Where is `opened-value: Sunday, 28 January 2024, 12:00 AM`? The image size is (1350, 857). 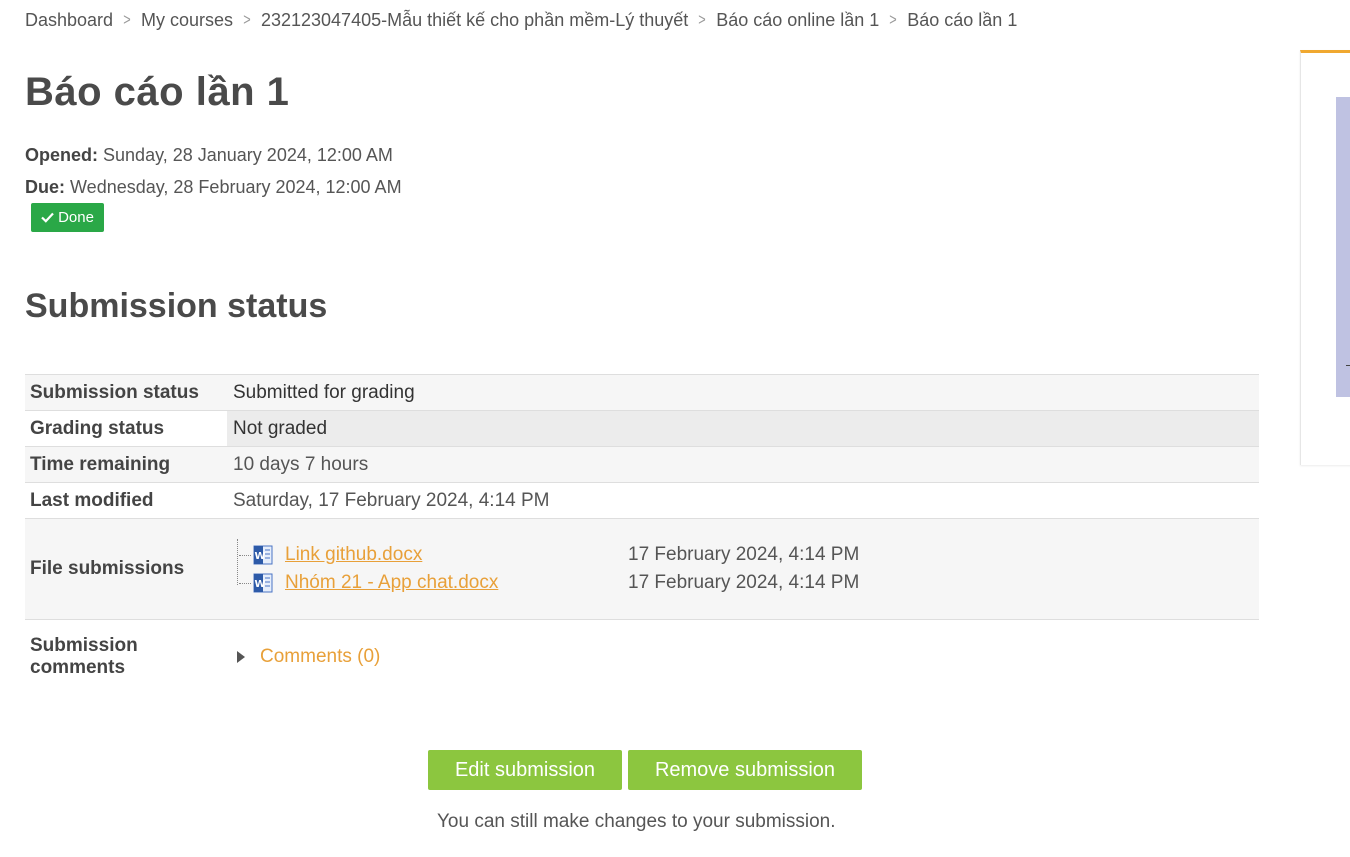
opened-value: Sunday, 28 January 2024, 12:00 AM is located at coordinates (248, 155).